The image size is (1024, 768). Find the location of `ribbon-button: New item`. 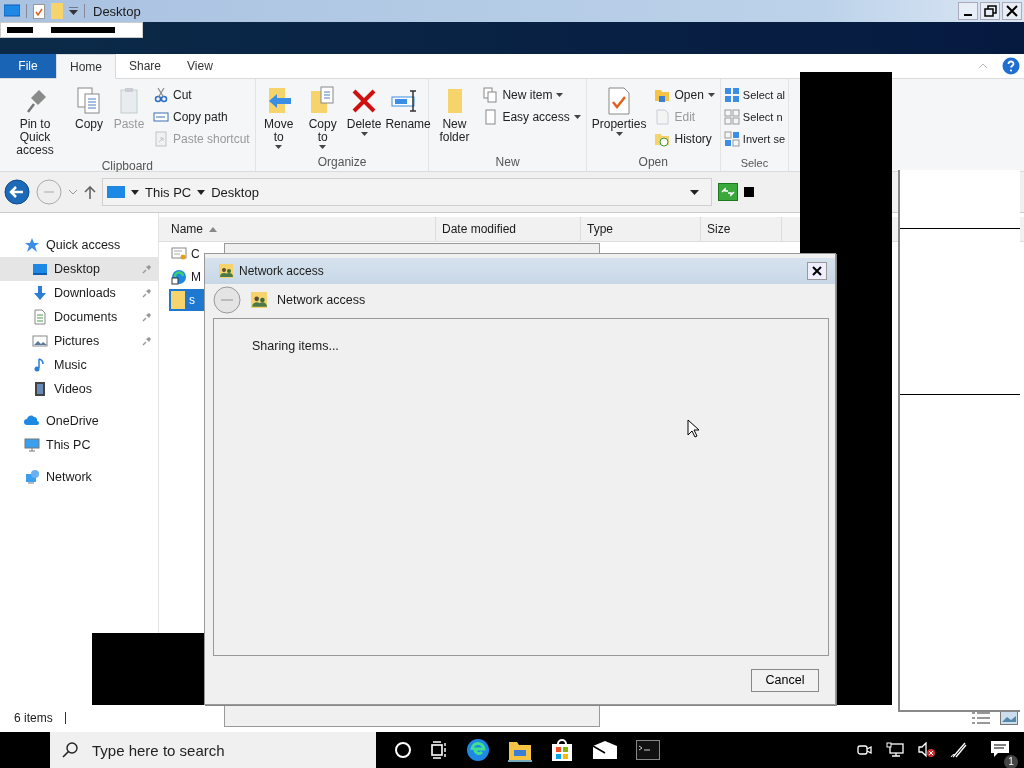

ribbon-button: New item is located at coordinates (531, 95).